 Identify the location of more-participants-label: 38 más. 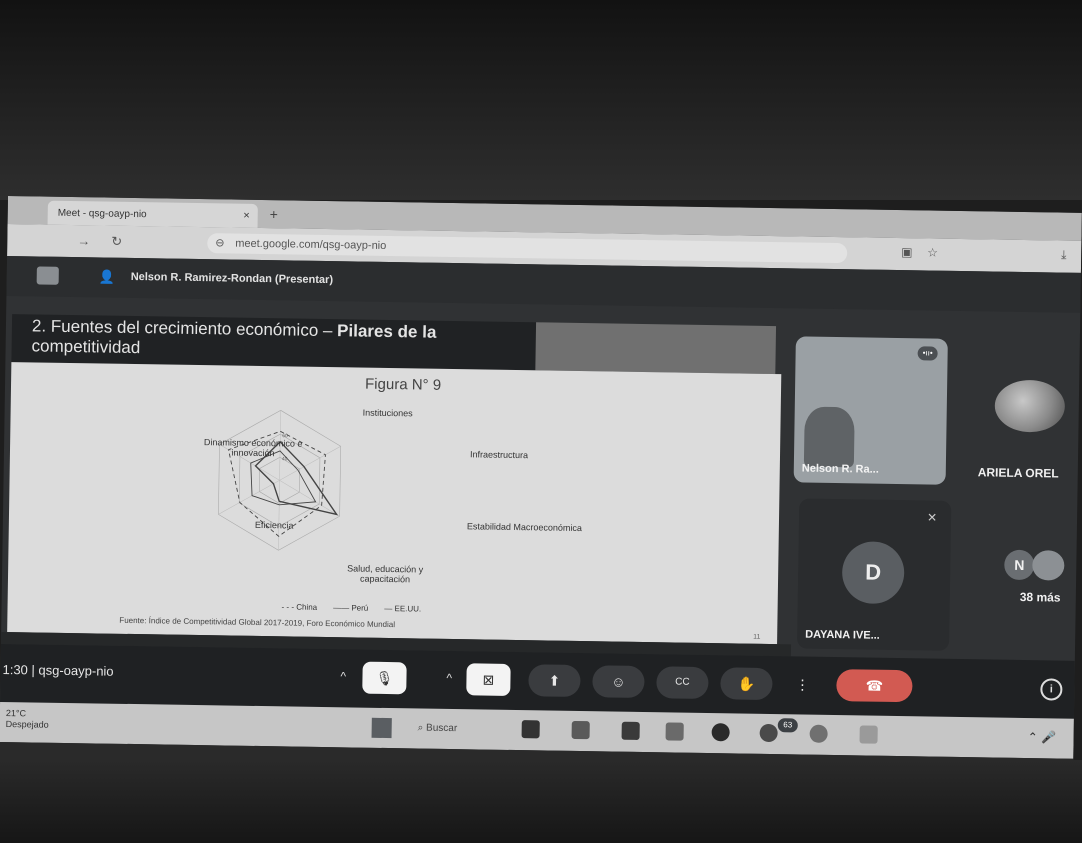
(1040, 597).